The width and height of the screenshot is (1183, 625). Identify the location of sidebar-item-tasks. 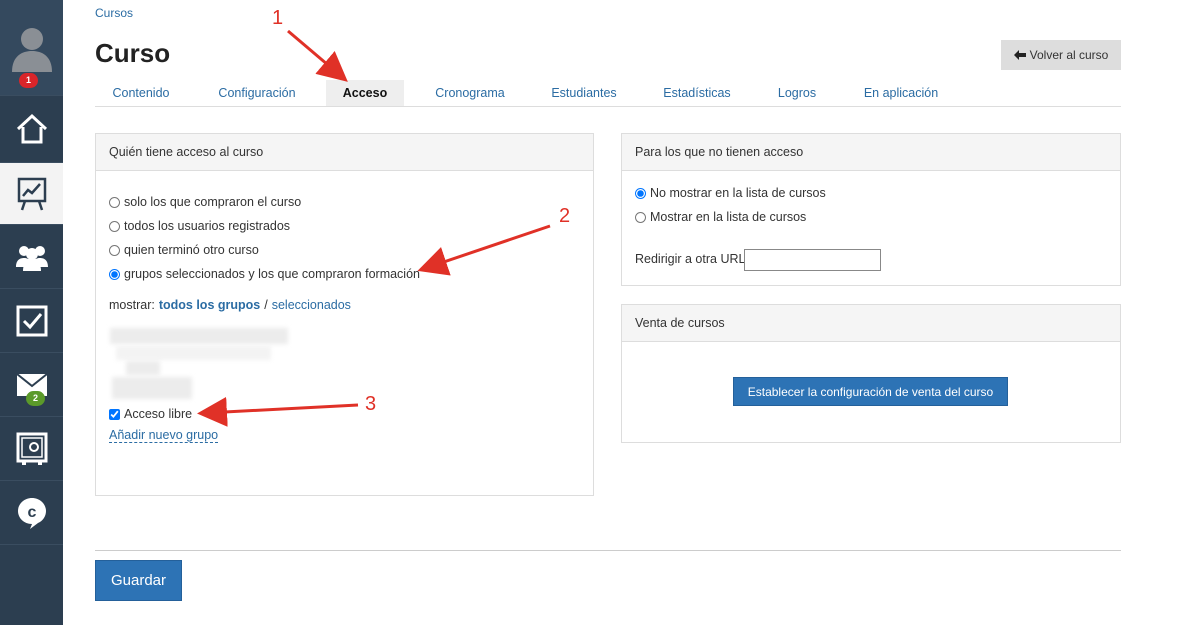
(31, 321).